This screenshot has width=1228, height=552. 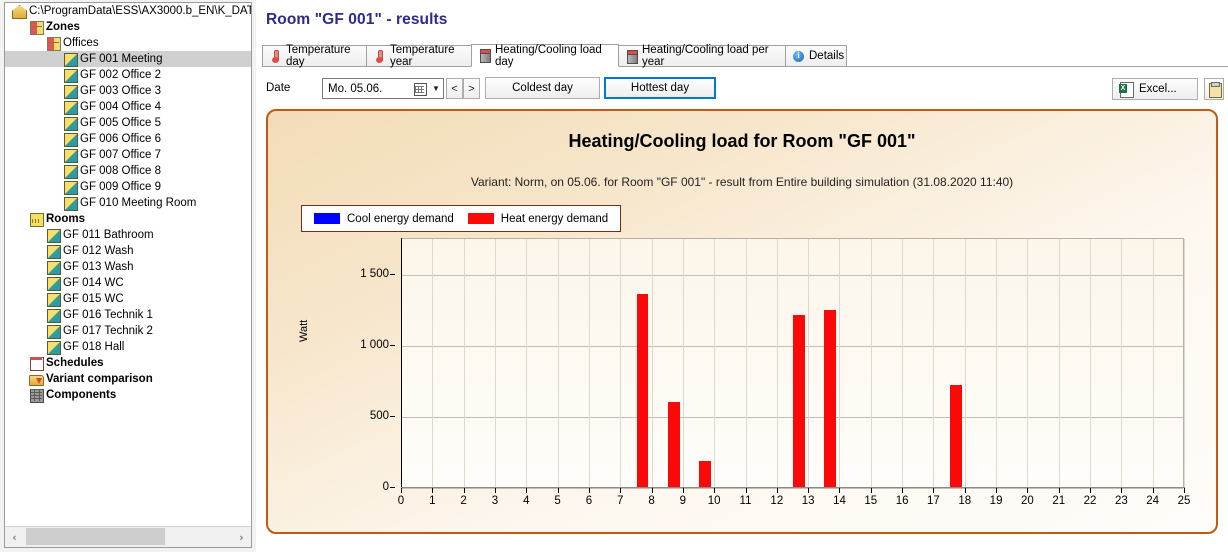 What do you see at coordinates (128, 251) in the screenshot?
I see `tree-item: GF 012 Wash` at bounding box center [128, 251].